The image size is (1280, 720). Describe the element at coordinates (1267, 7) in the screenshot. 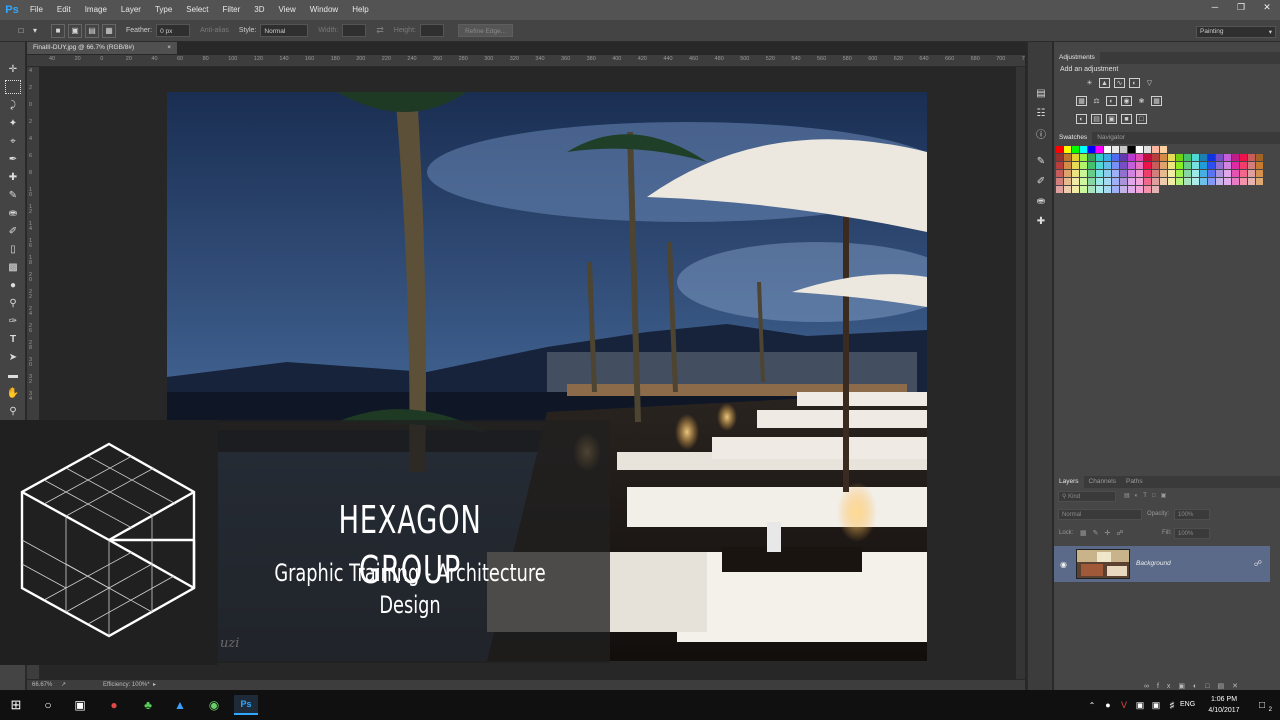

I see `close-icon: ✕` at that location.